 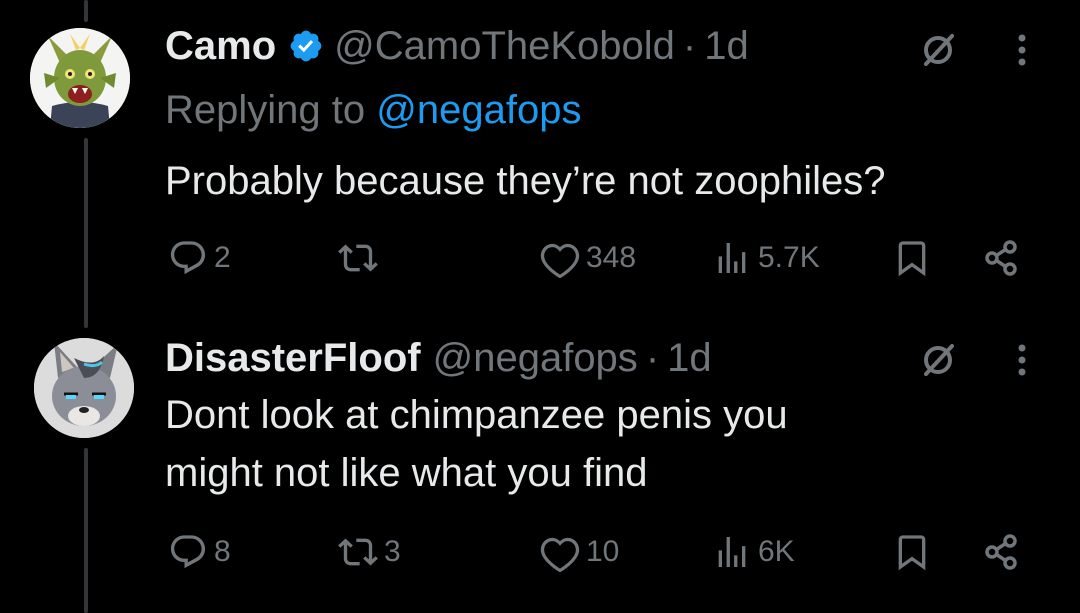 What do you see at coordinates (220, 46) in the screenshot?
I see `display-name: Camo` at bounding box center [220, 46].